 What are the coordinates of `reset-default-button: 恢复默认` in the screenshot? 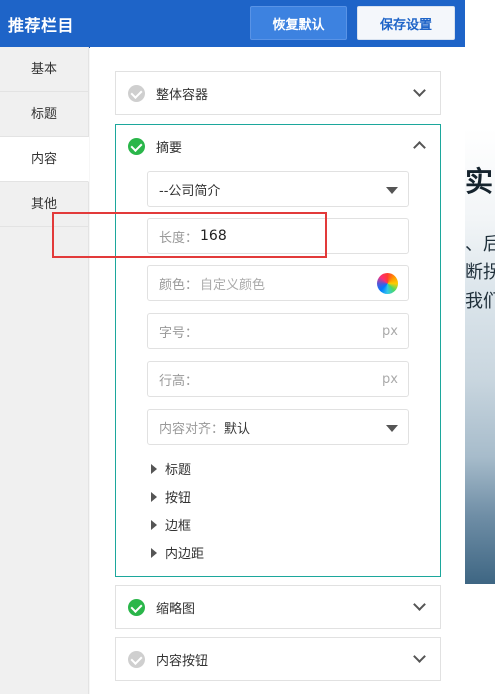 It's located at (298, 23).